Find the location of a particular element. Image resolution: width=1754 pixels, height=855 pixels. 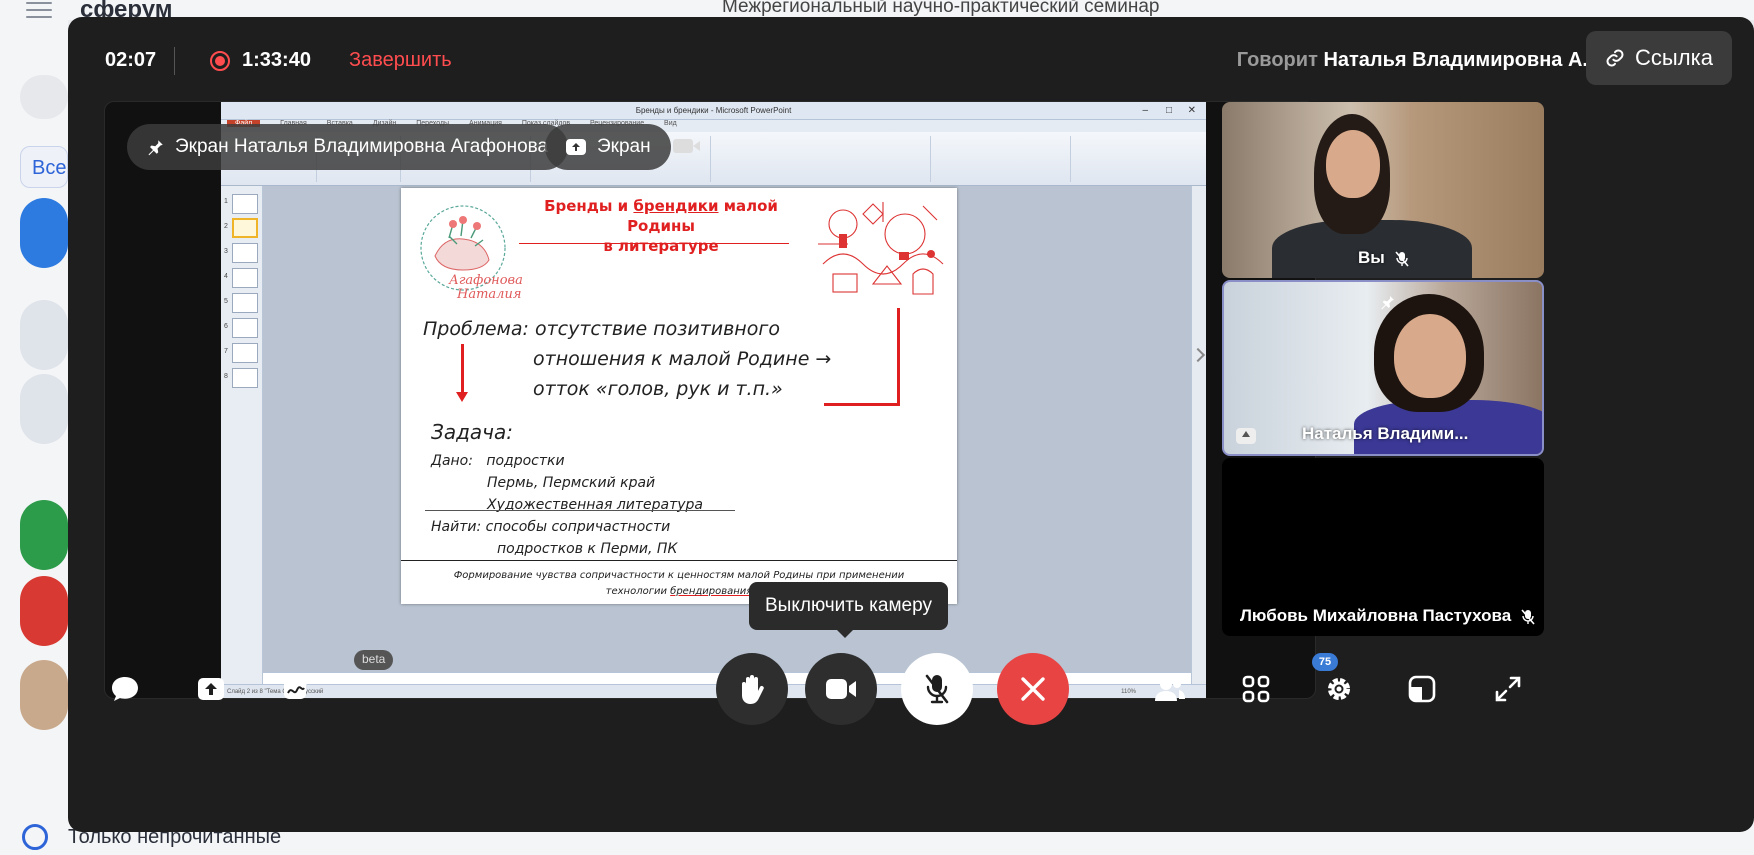

call-timer: 02:07 is located at coordinates (131, 60).